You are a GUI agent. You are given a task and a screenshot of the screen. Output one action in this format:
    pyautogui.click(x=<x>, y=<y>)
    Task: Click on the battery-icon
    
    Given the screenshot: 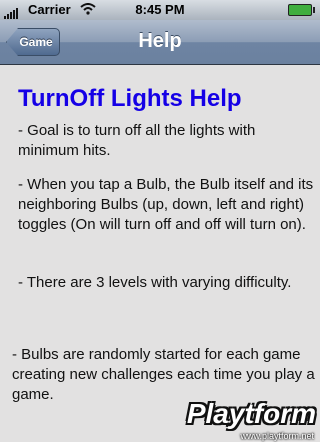 What is the action you would take?
    pyautogui.click(x=301, y=10)
    